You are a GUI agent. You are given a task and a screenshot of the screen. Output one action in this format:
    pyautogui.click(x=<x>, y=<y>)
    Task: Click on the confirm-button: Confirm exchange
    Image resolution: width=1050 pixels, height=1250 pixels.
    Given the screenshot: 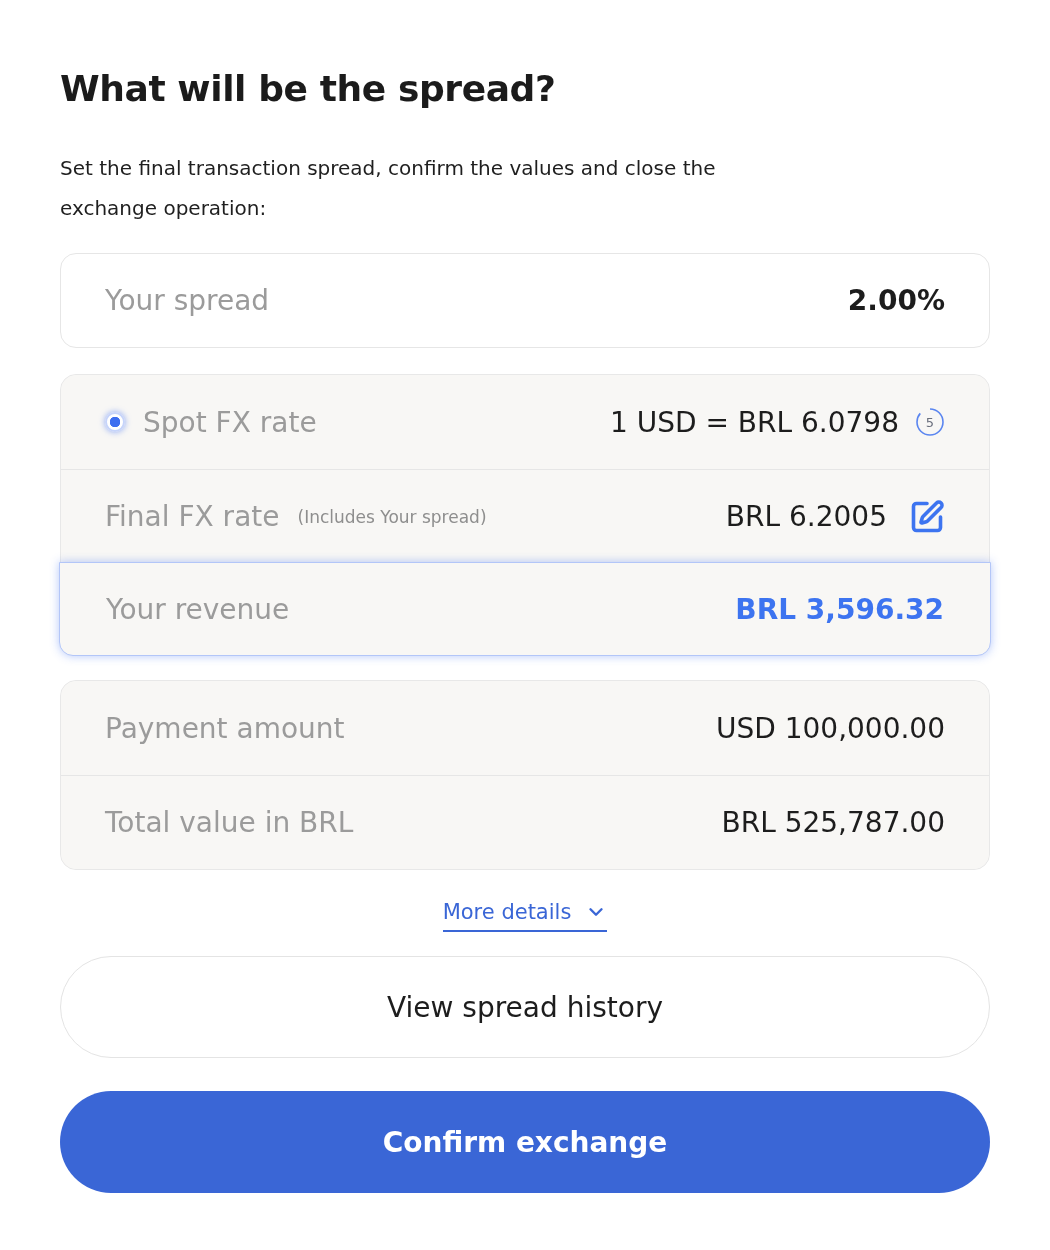 What is the action you would take?
    pyautogui.click(x=525, y=1142)
    